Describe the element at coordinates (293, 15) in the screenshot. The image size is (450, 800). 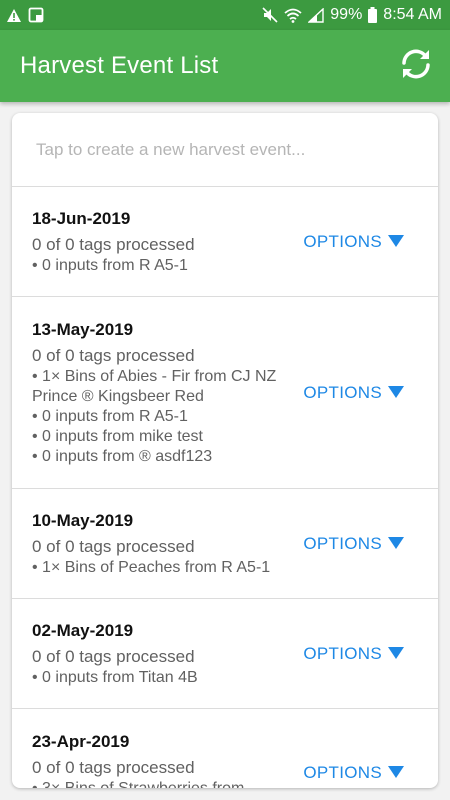
I see `wifi-icon` at that location.